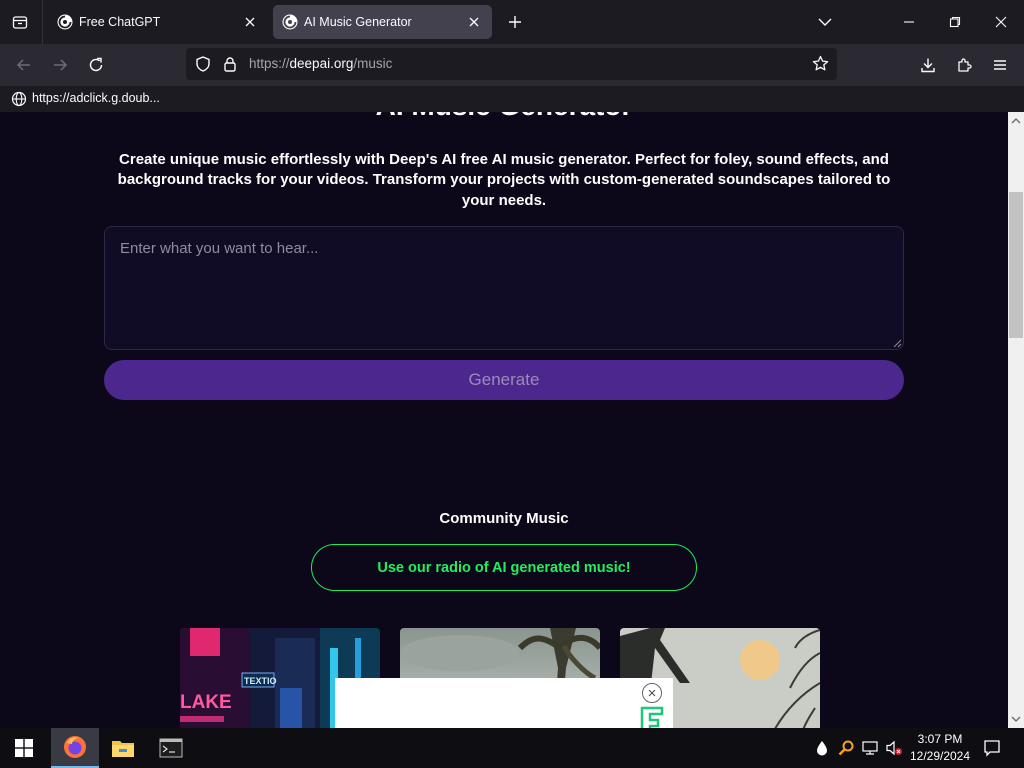 The height and width of the screenshot is (768, 1024). I want to click on taskbar-firefox, so click(75, 748).